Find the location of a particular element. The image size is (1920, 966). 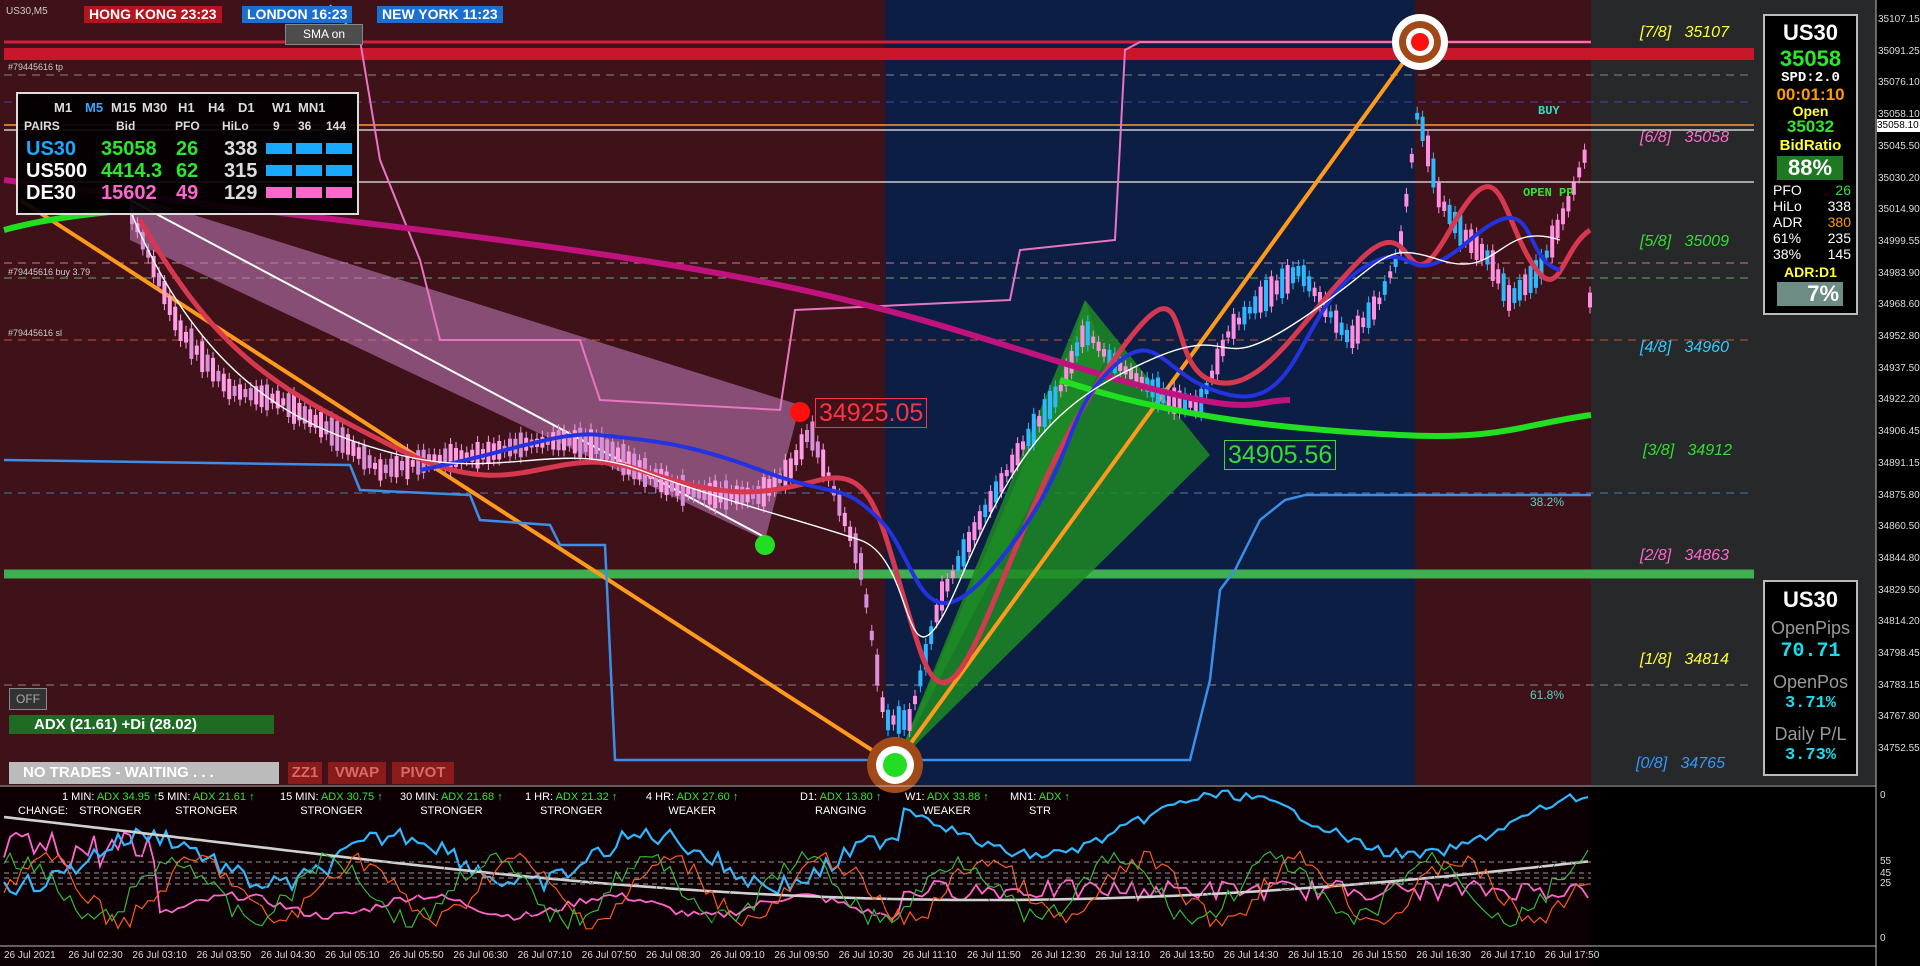

panel-timer: 00:01:10 is located at coordinates (1810, 94).